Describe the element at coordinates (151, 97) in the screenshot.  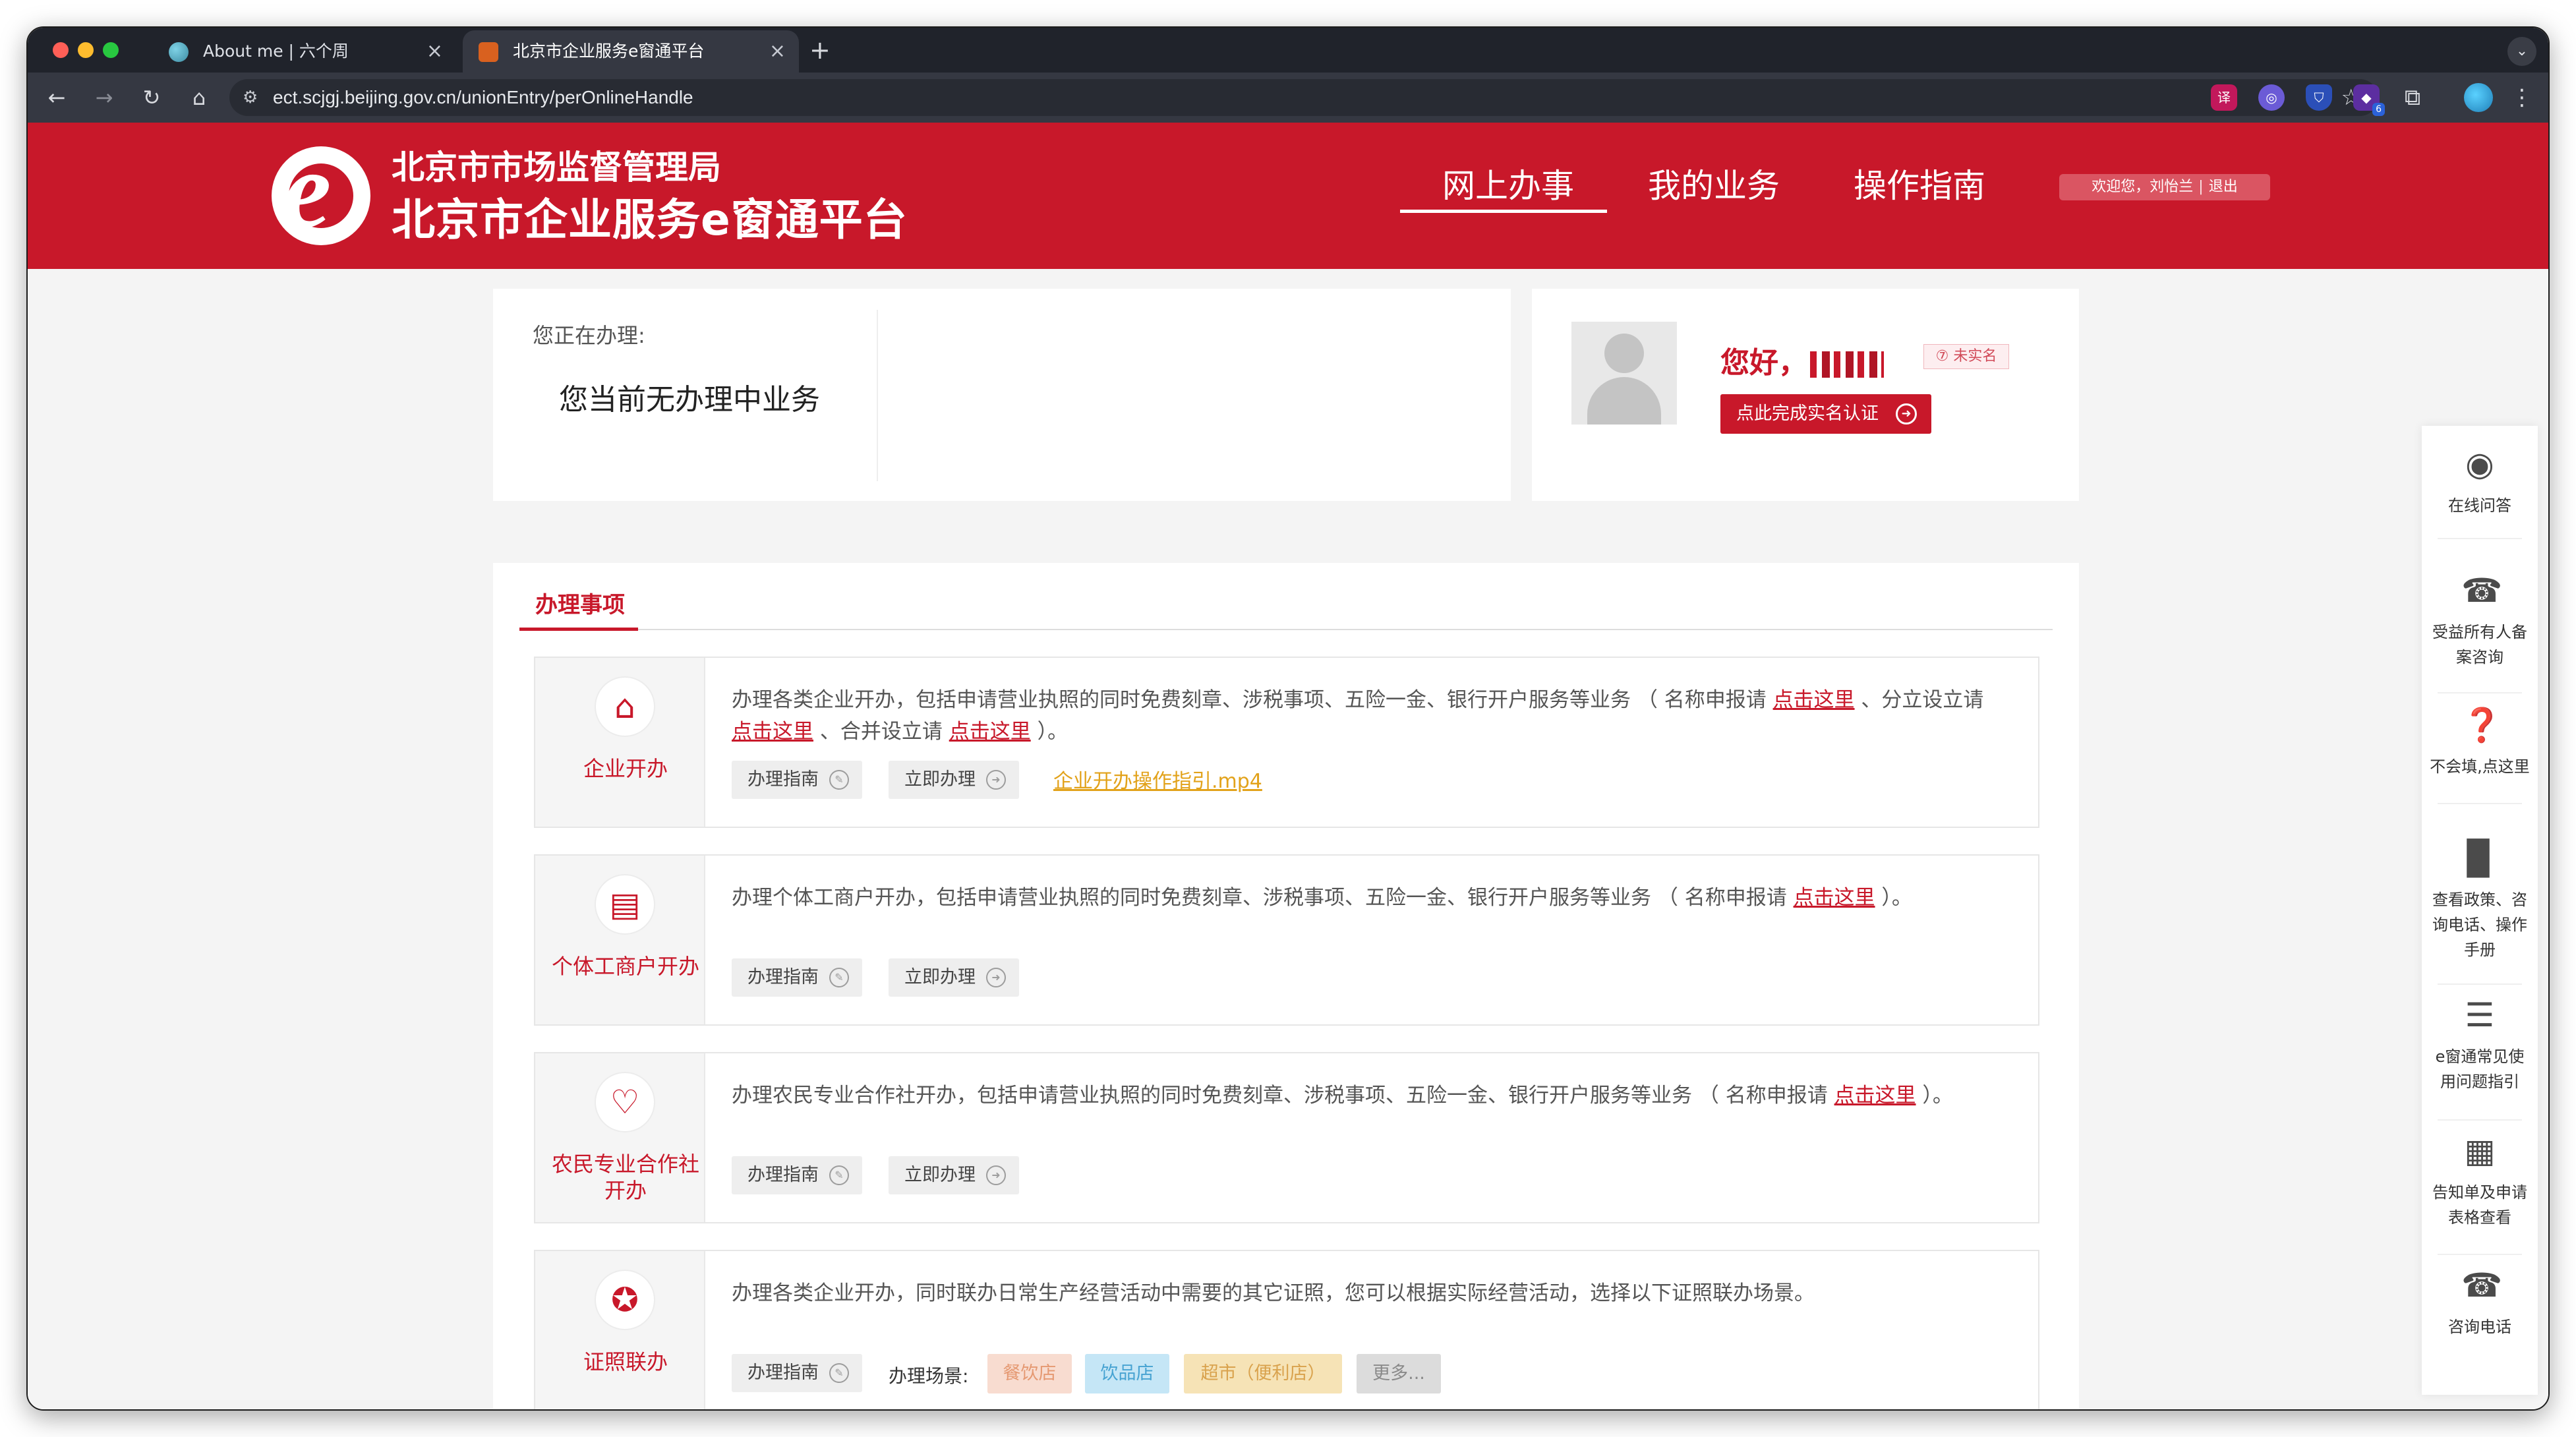
I see `reload-icon: ↻` at that location.